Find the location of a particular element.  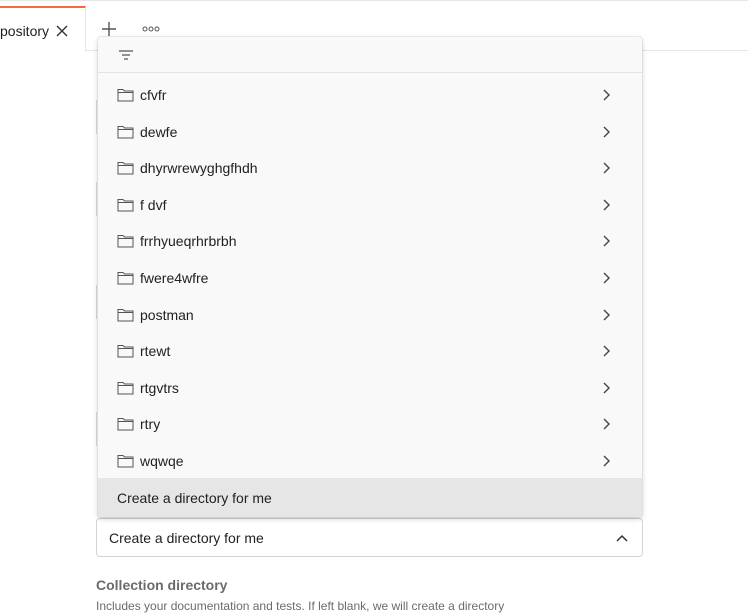

more-options-icon is located at coordinates (151, 29).